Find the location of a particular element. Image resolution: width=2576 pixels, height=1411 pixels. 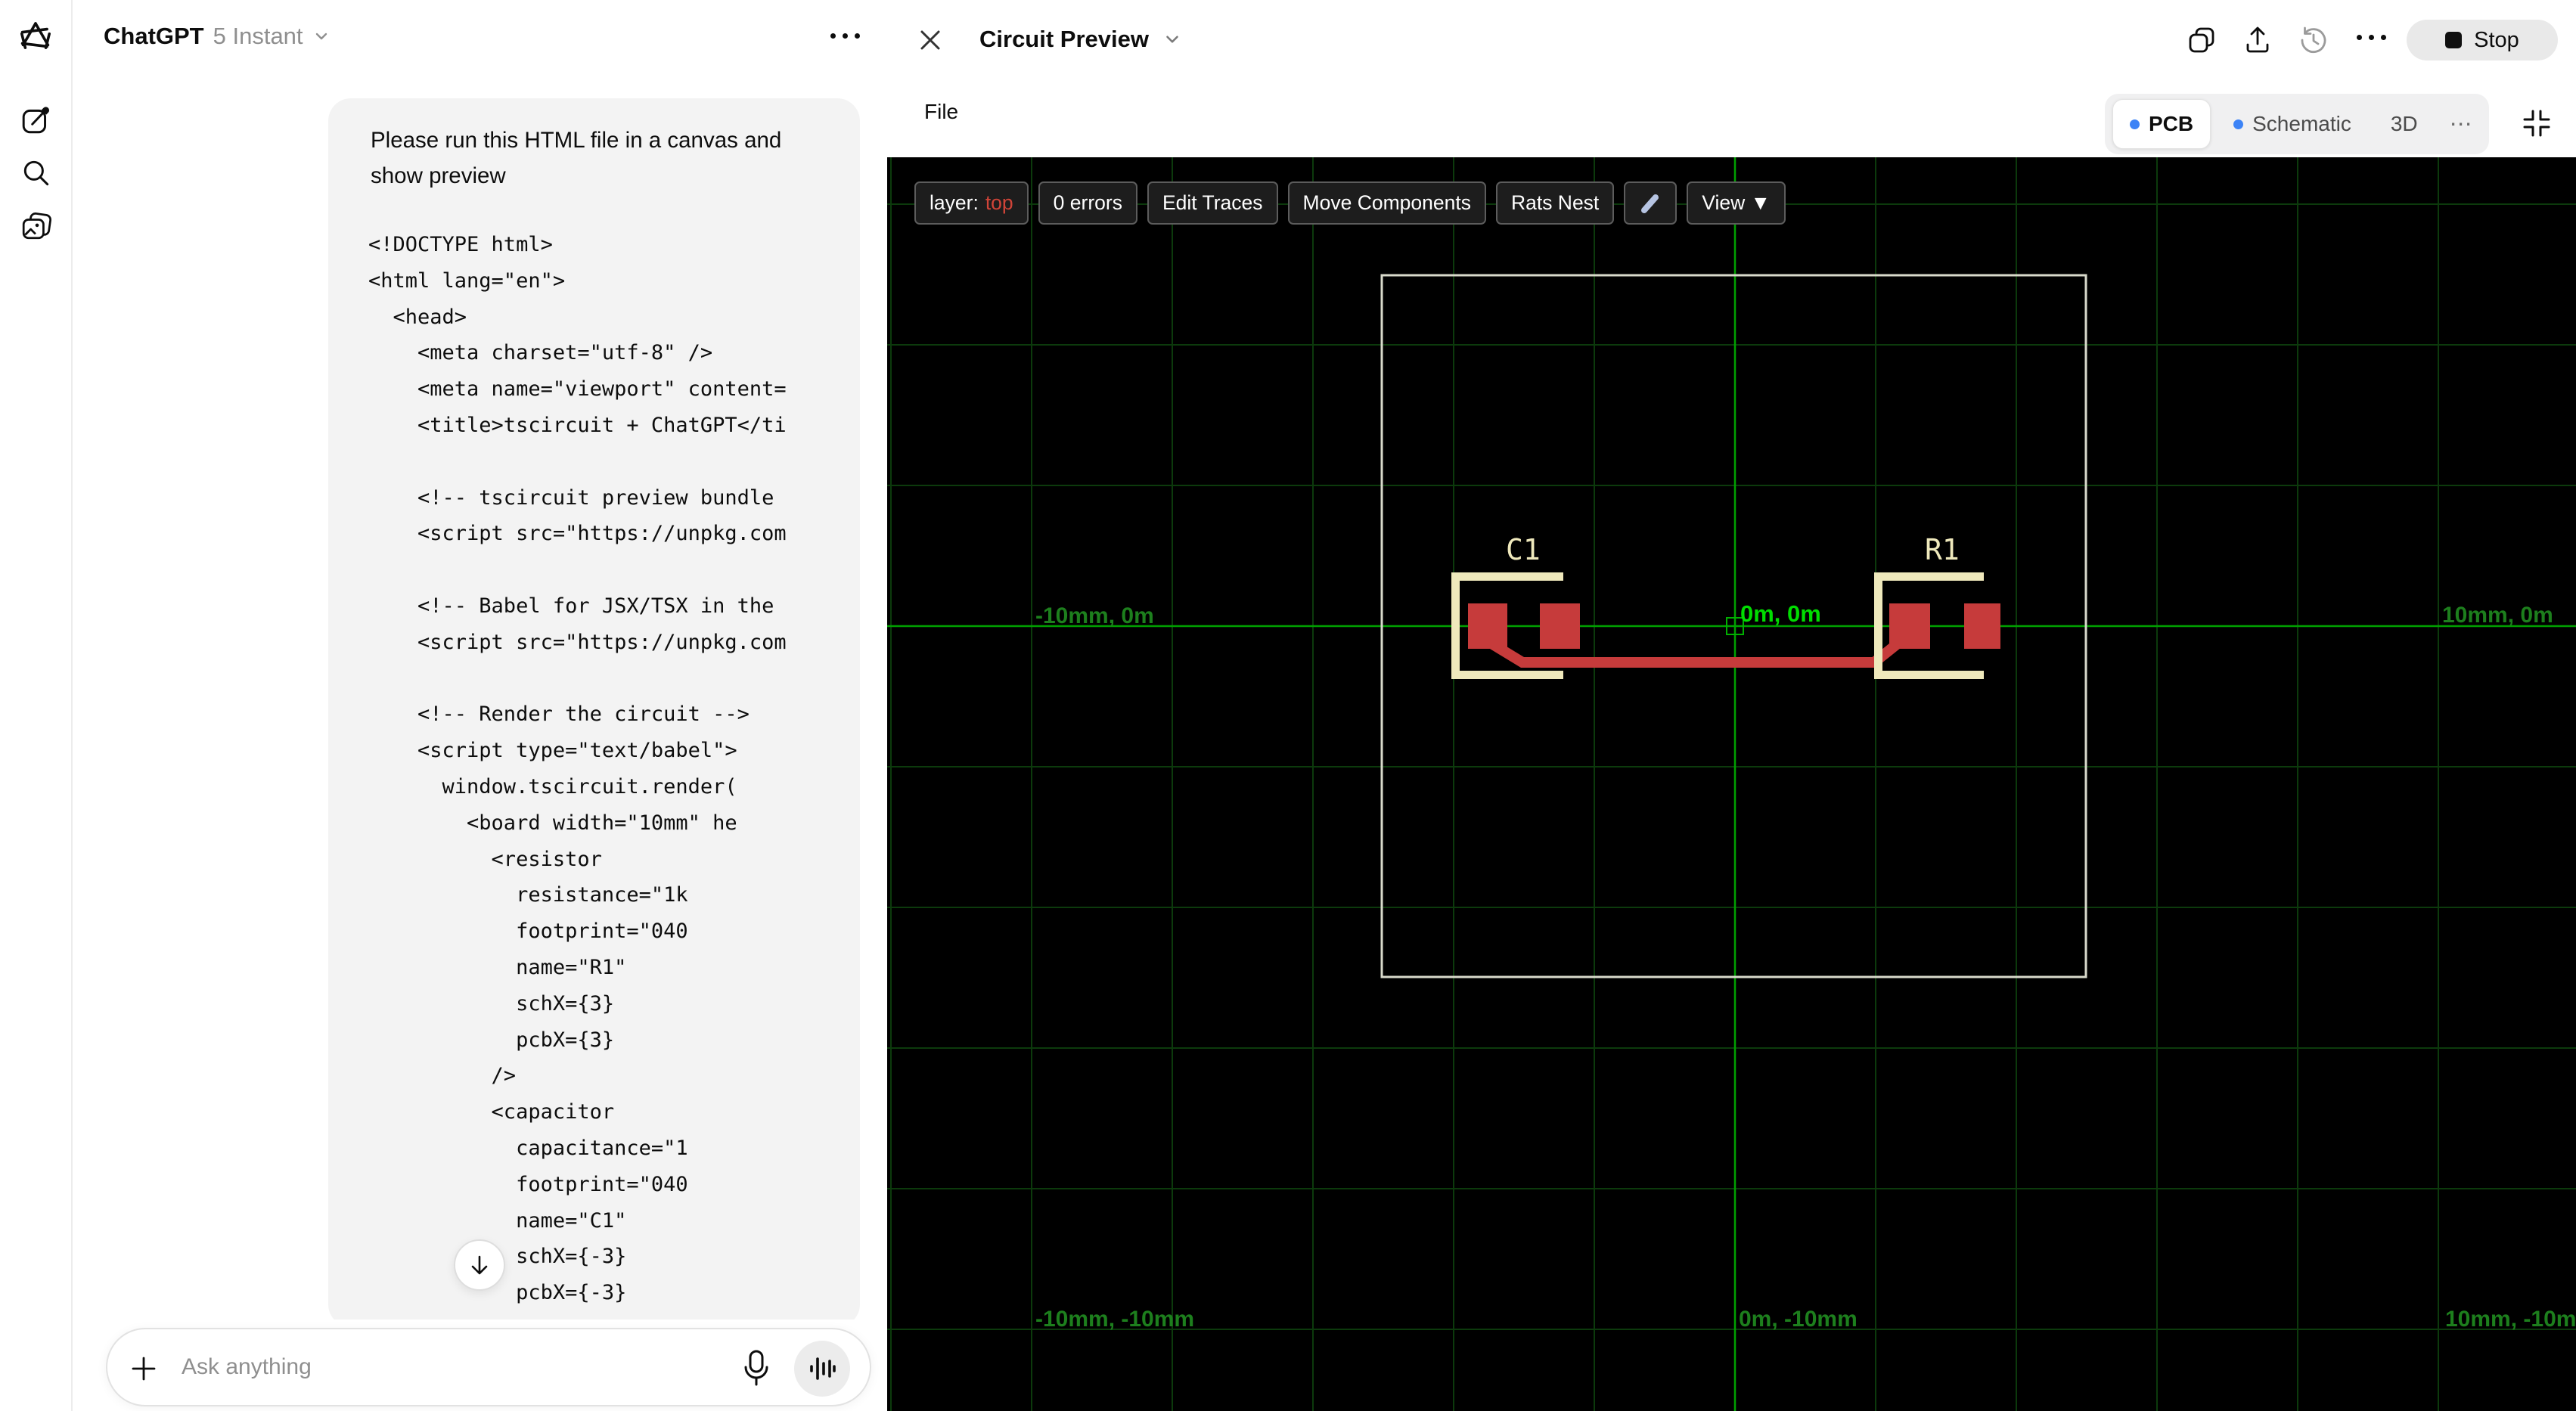

edit-pencil-button is located at coordinates (1651, 203).